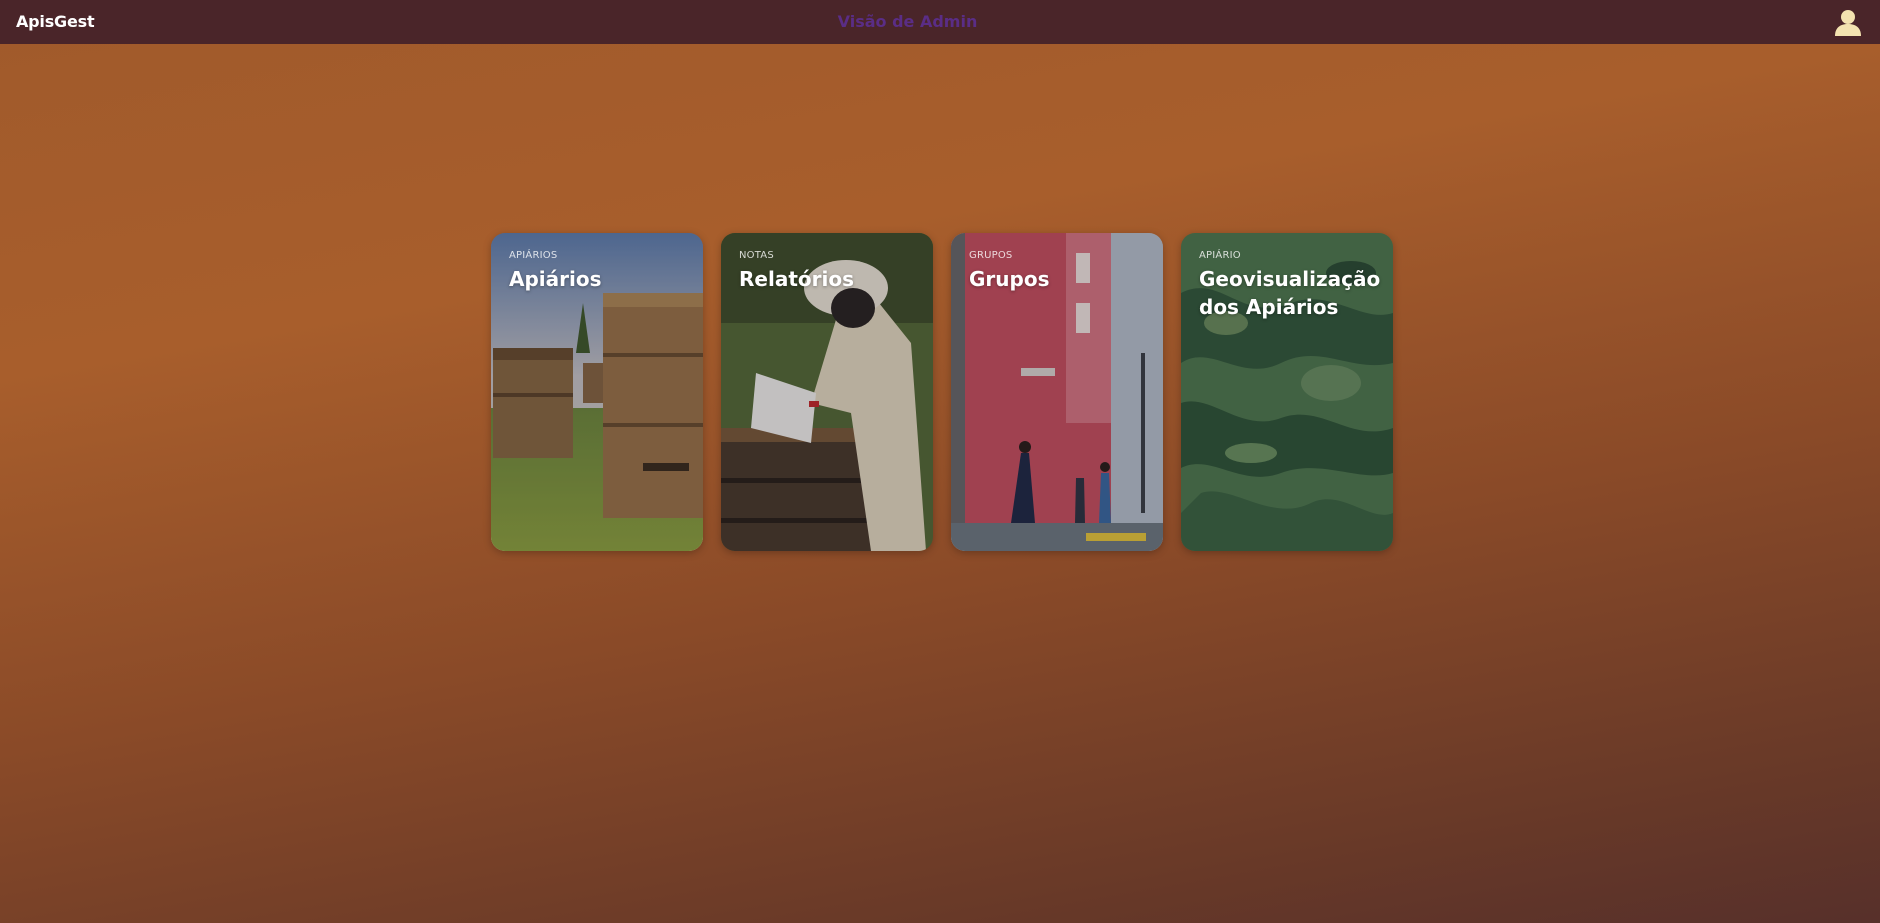 The width and height of the screenshot is (1880, 923). Describe the element at coordinates (1059, 271) in the screenshot. I see `card-text: GRUPOS Grupos` at that location.